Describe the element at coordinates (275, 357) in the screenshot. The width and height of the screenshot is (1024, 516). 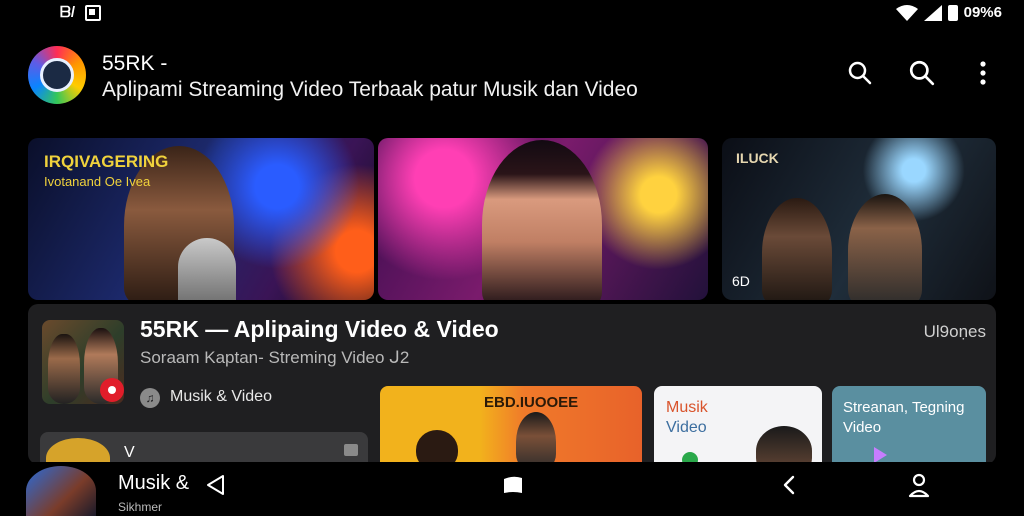
I see `featured-subtitle: Soraam Kaptan- Streming Video ᒍ2` at that location.